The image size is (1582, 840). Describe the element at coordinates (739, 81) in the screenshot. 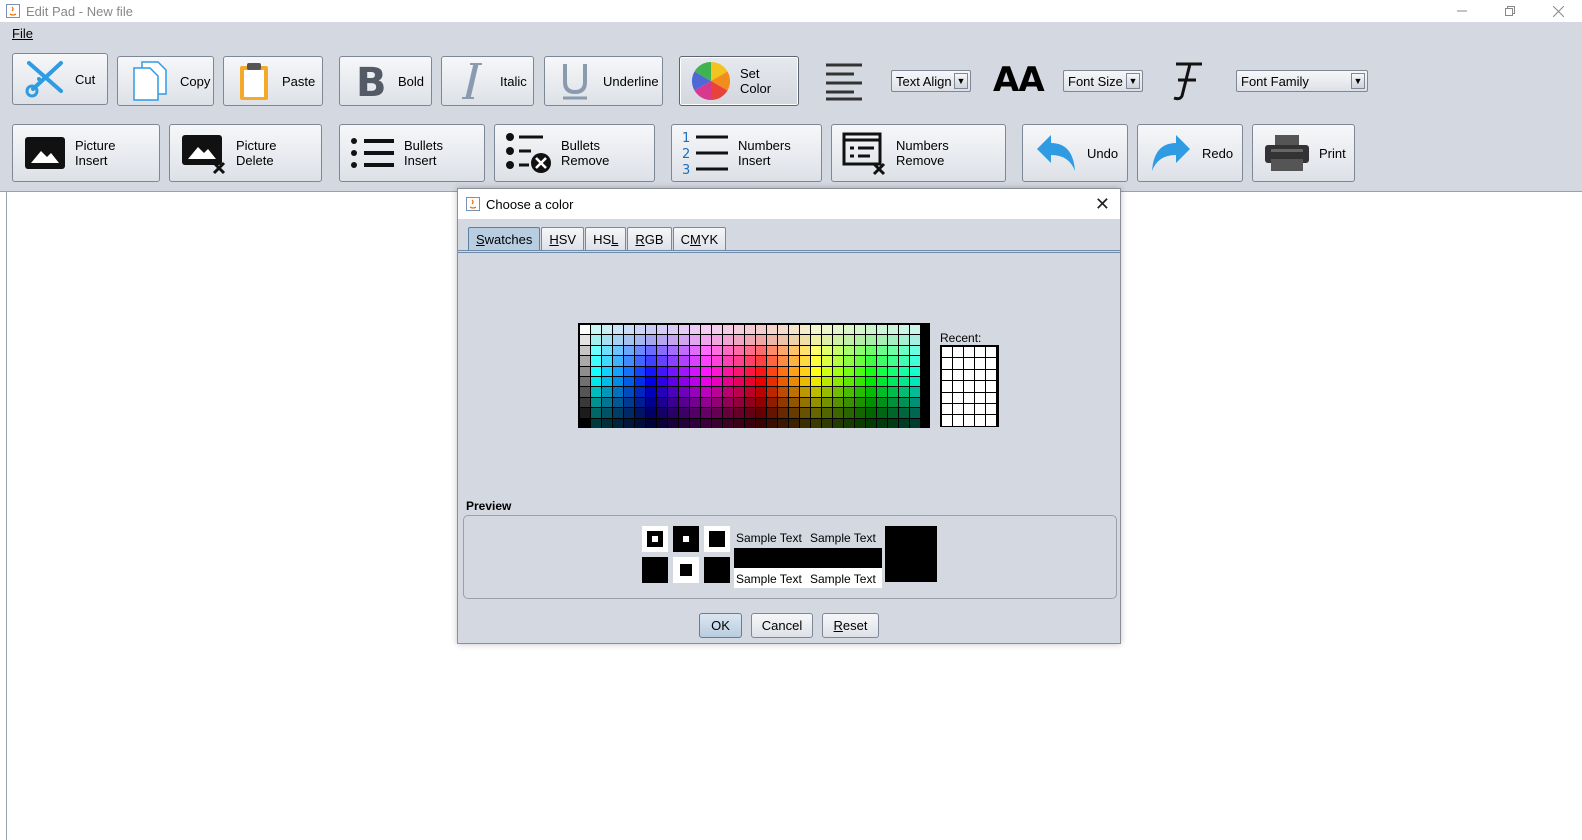

I see `set-color-button: Set Color` at that location.